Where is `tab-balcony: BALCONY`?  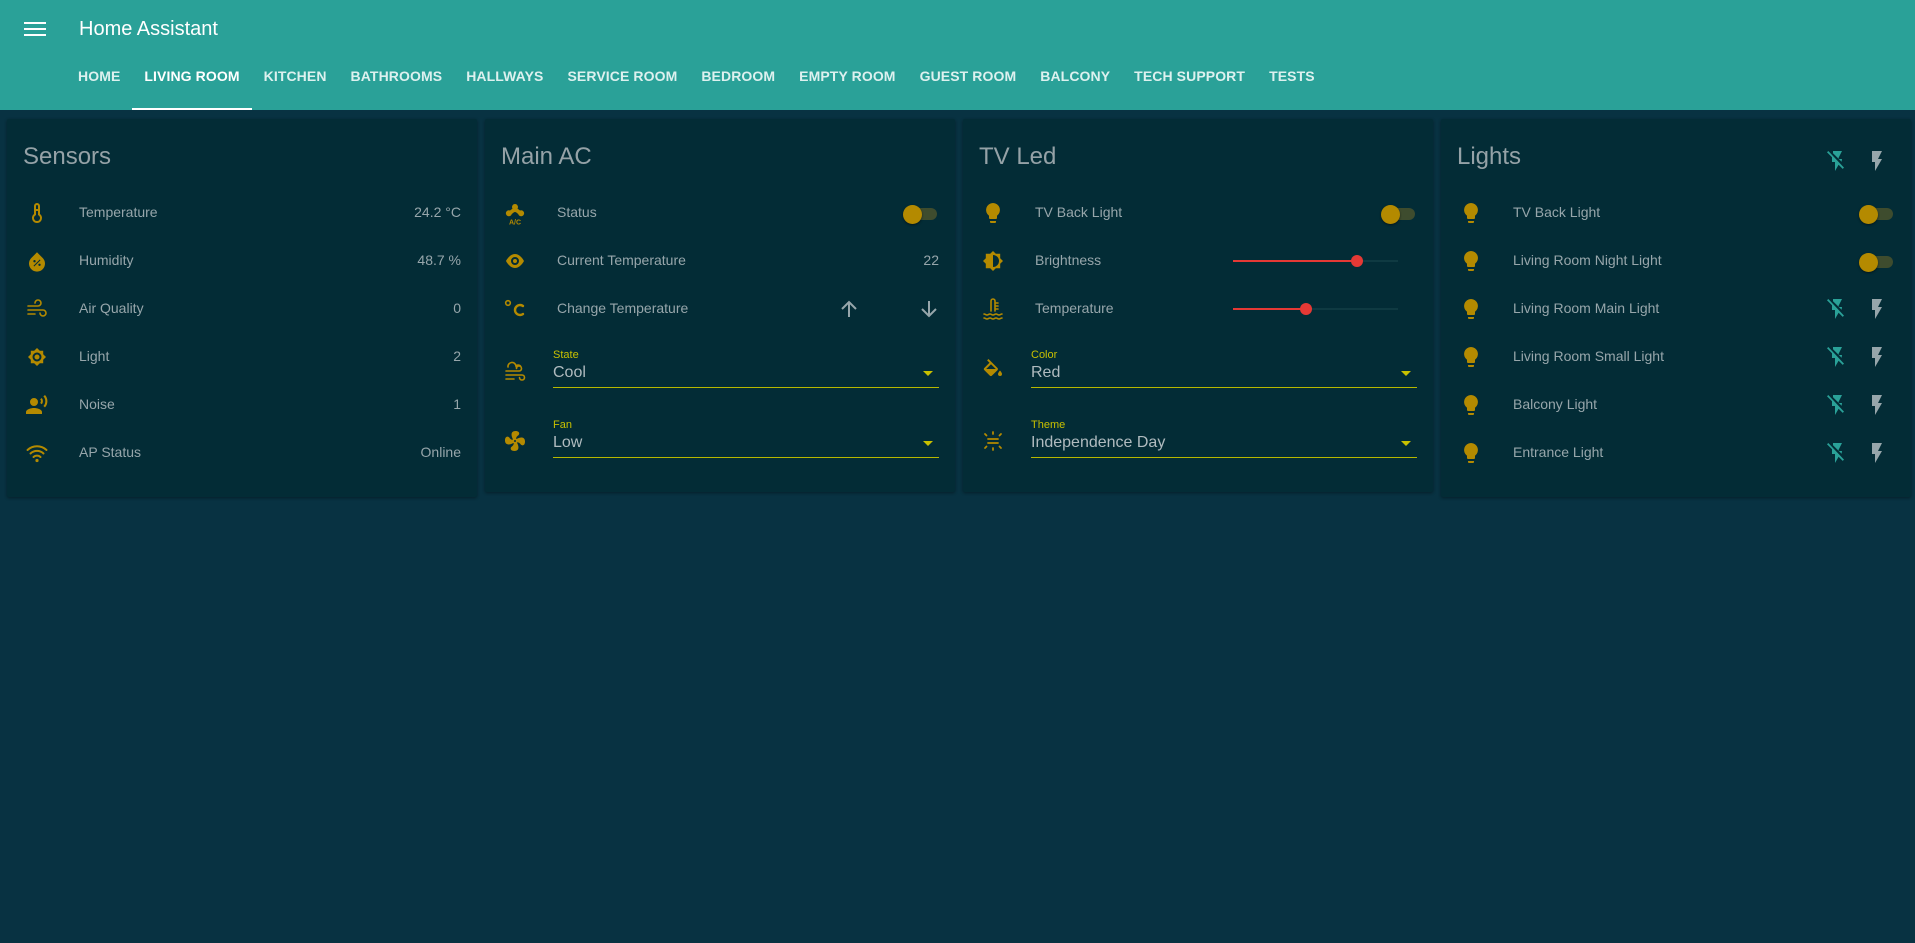
tab-balcony: BALCONY is located at coordinates (1075, 88).